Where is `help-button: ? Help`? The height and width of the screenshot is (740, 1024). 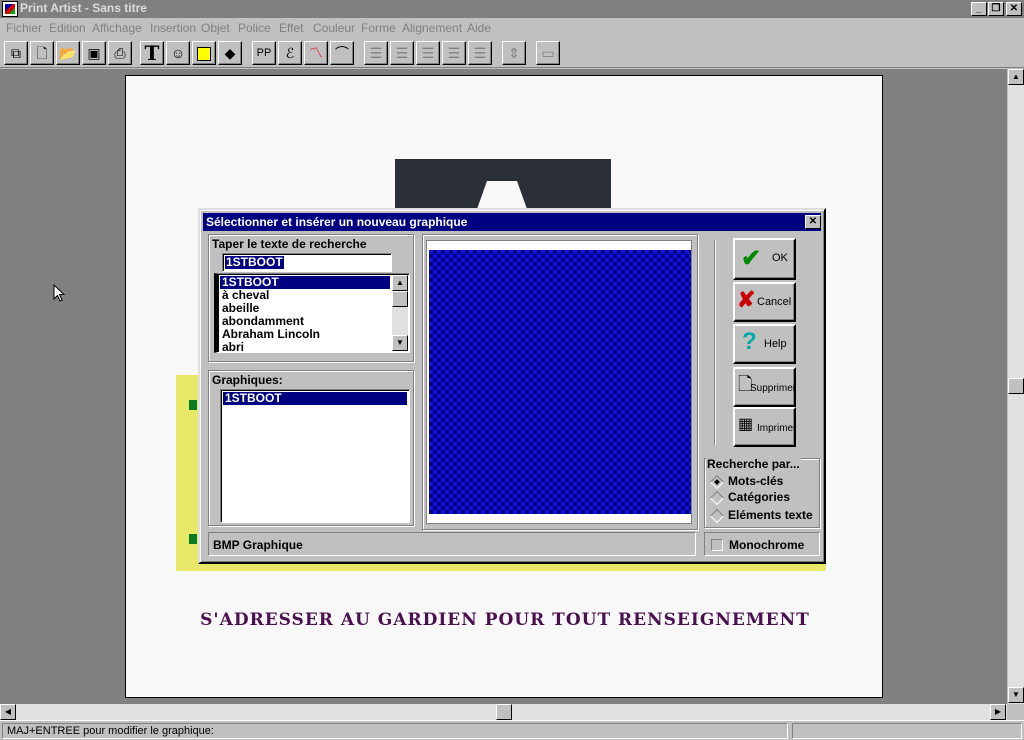
help-button: ? Help is located at coordinates (764, 344).